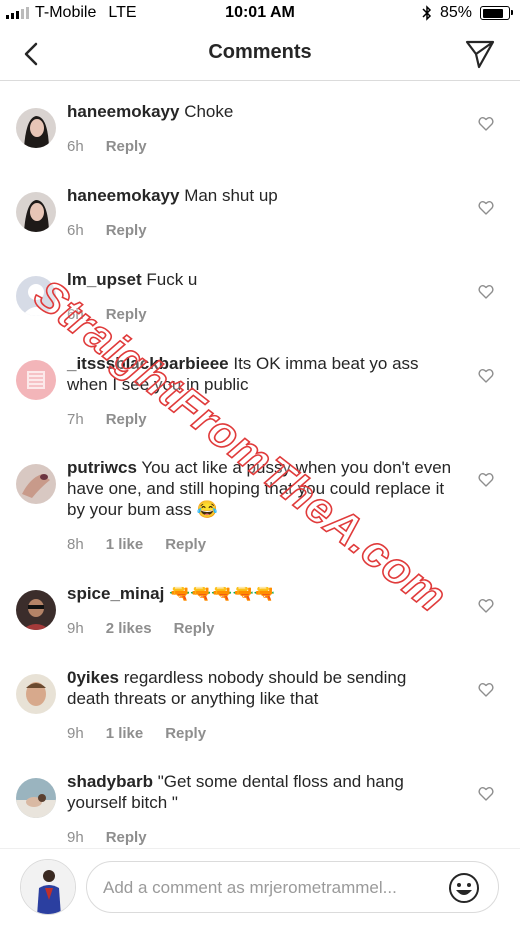 This screenshot has width=520, height=925. I want to click on comment-meta: 9h 2 likes Reply, so click(140, 628).